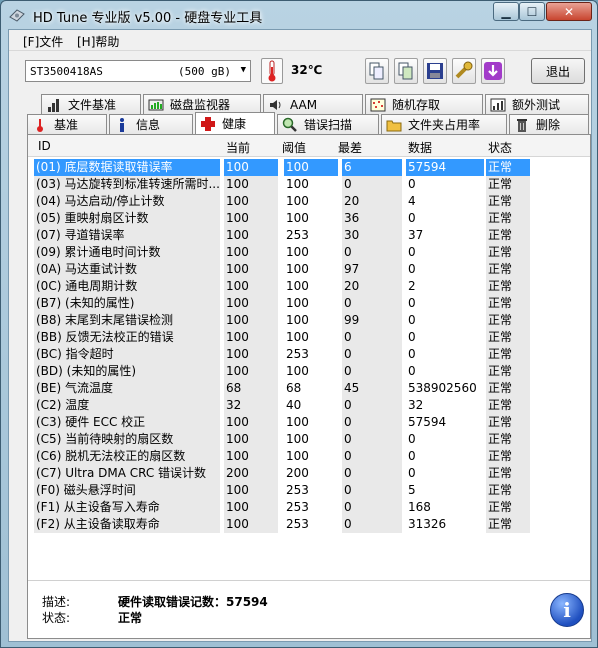 The width and height of the screenshot is (598, 648). What do you see at coordinates (91, 104) in the screenshot?
I see `tab-file-benchmark: 文件基准` at bounding box center [91, 104].